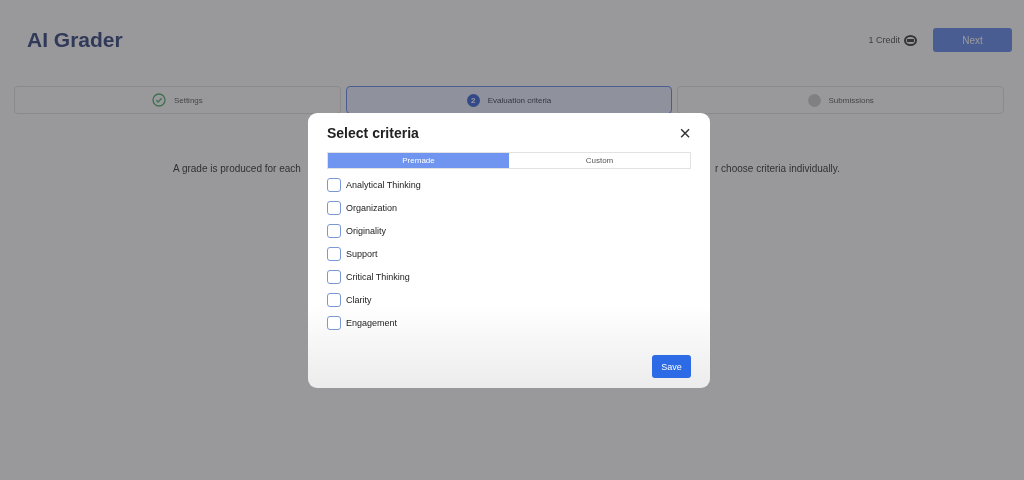 The height and width of the screenshot is (480, 1024). I want to click on check-icon, so click(158, 100).